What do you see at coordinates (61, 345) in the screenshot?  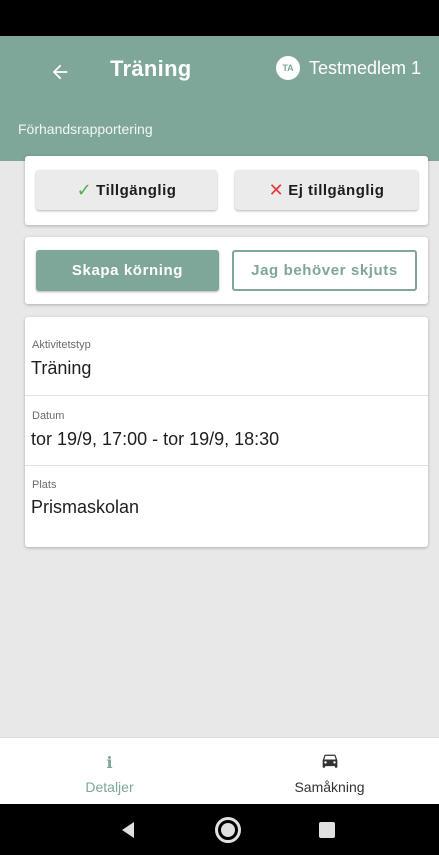 I see `activity-type-label: Aktivitetstyp` at bounding box center [61, 345].